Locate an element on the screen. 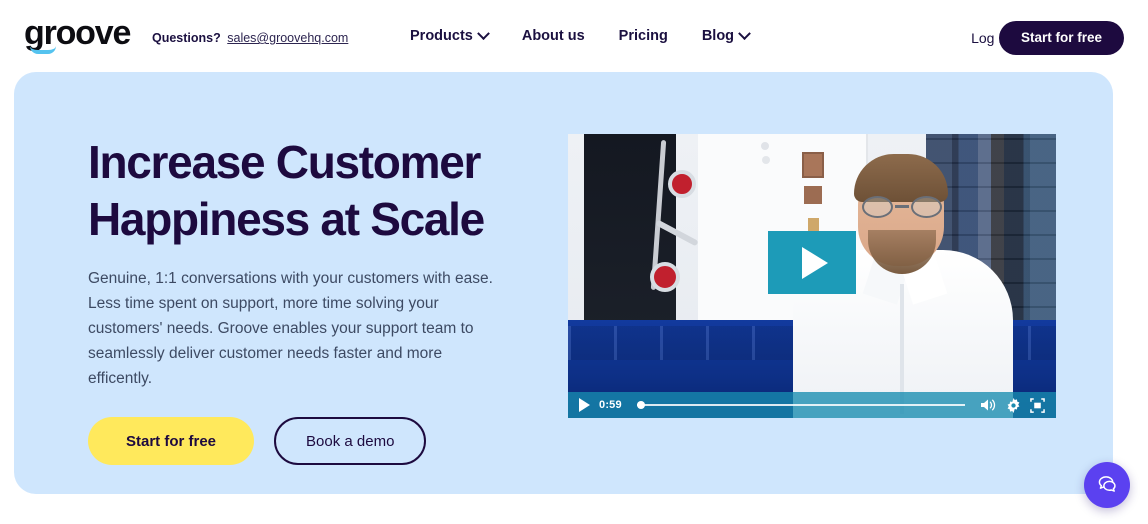 The width and height of the screenshot is (1148, 524). glasses-bridge is located at coordinates (902, 206).